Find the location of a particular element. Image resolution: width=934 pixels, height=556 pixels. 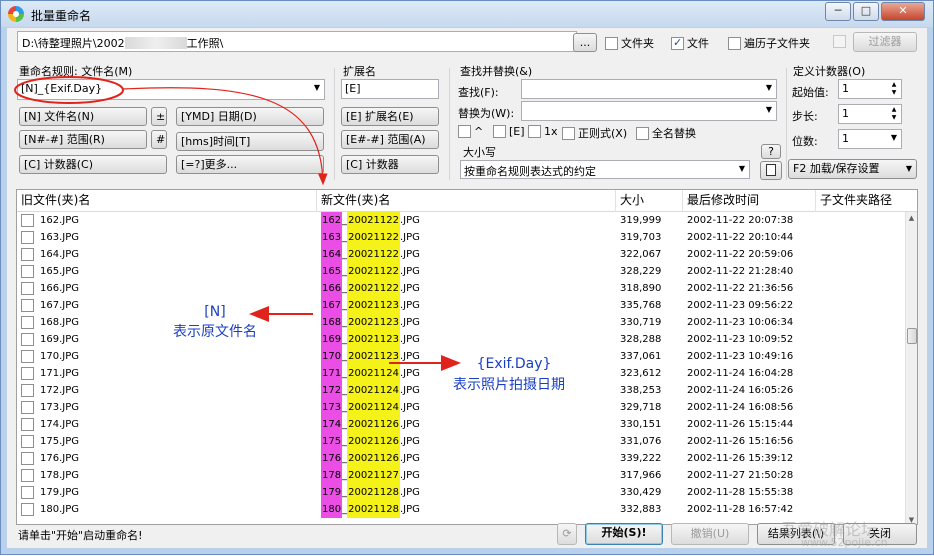

hash-button: # is located at coordinates (159, 139).